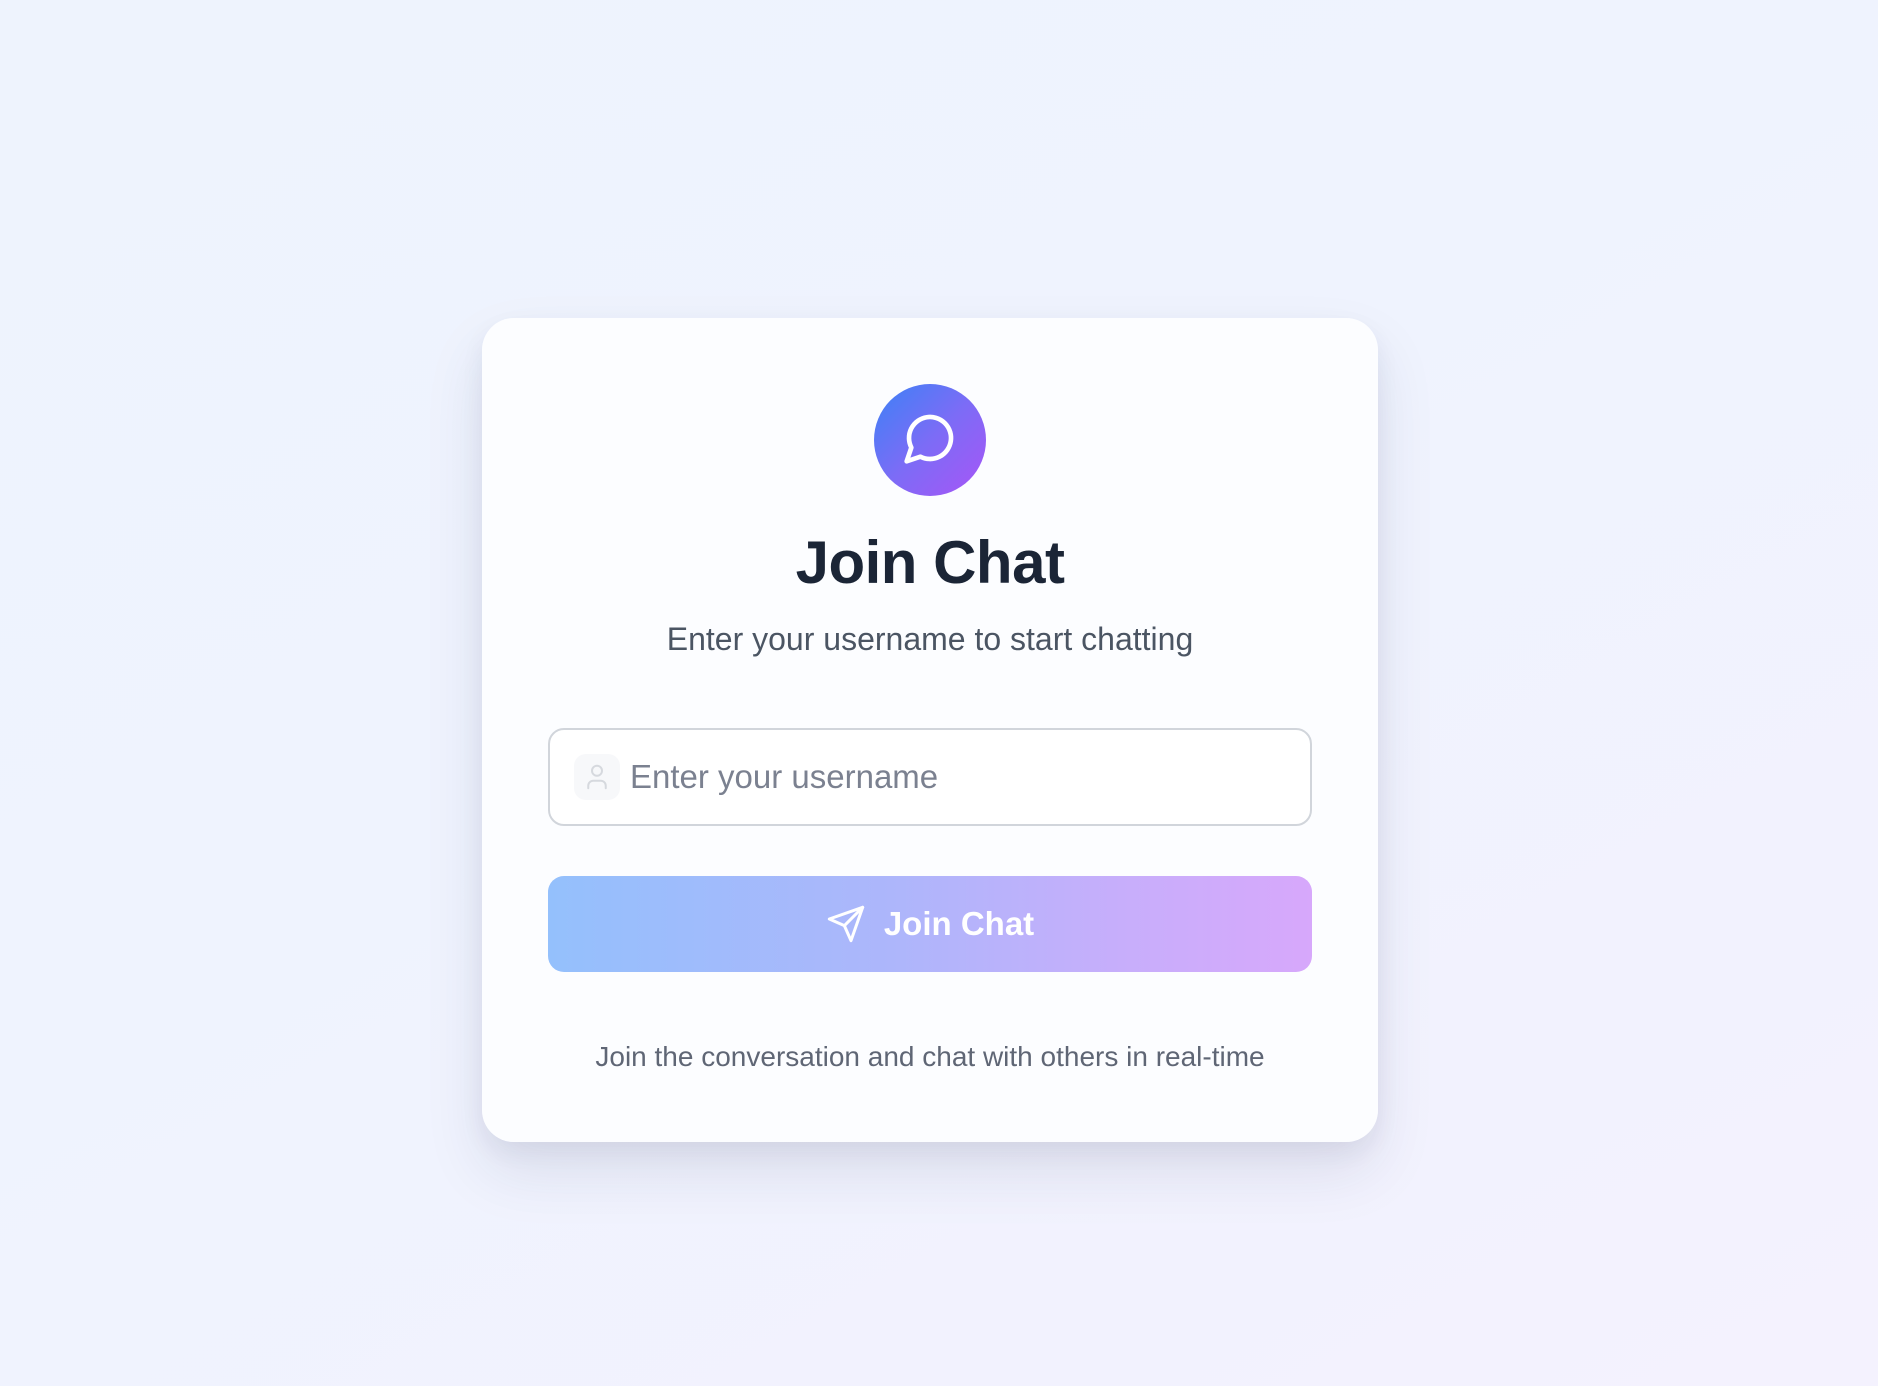 The width and height of the screenshot is (1878, 1386). Describe the element at coordinates (930, 639) in the screenshot. I see `page-subtitle: Enter your username to start chatting` at that location.